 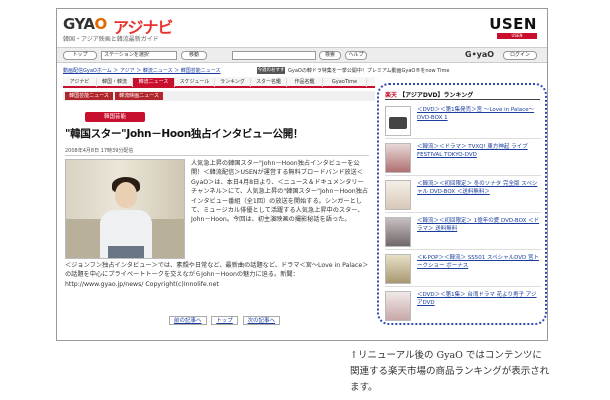 I want to click on photo-pants, so click(x=126, y=252).